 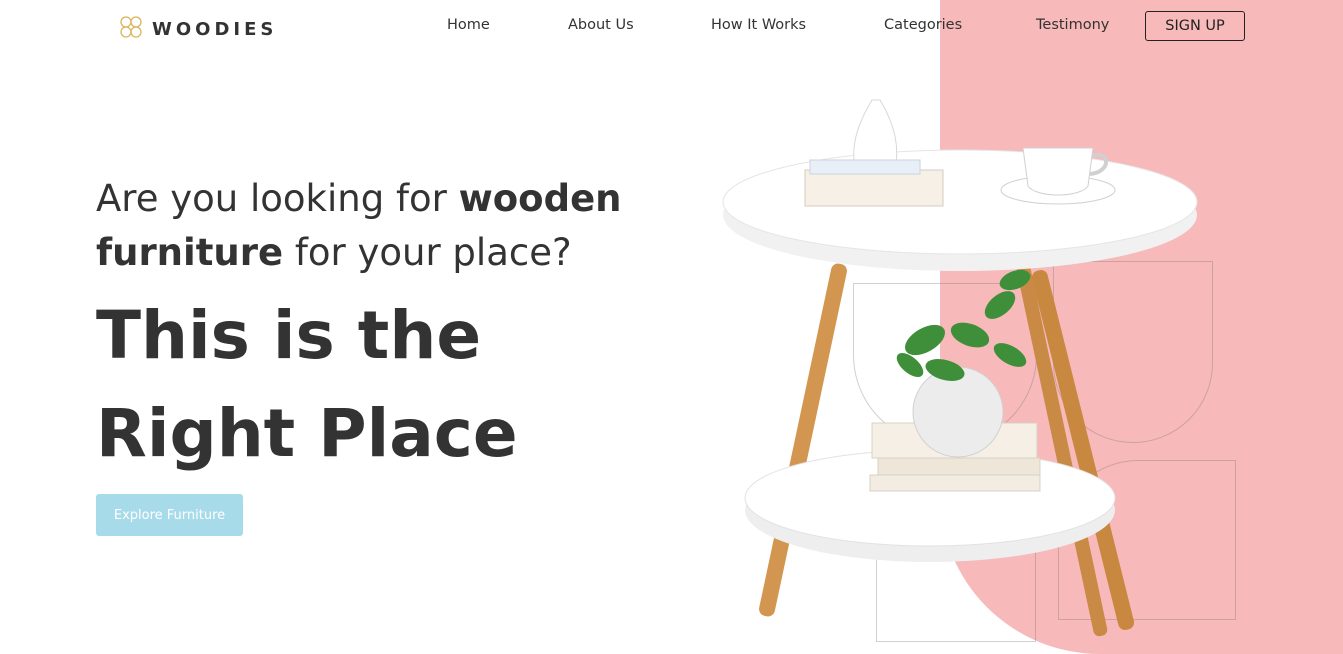 I want to click on nav-about-us: About Us, so click(x=601, y=25).